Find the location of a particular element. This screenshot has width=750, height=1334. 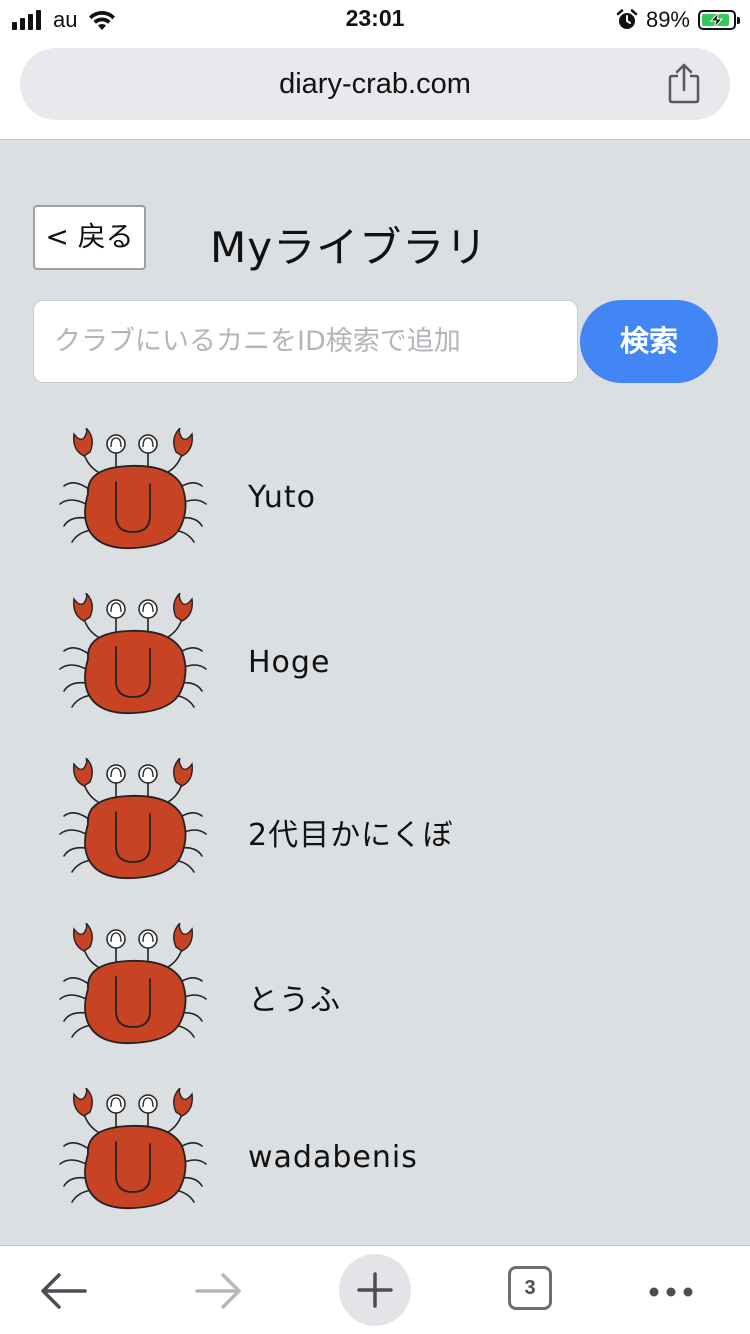

status-right: 89% is located at coordinates (678, 20).